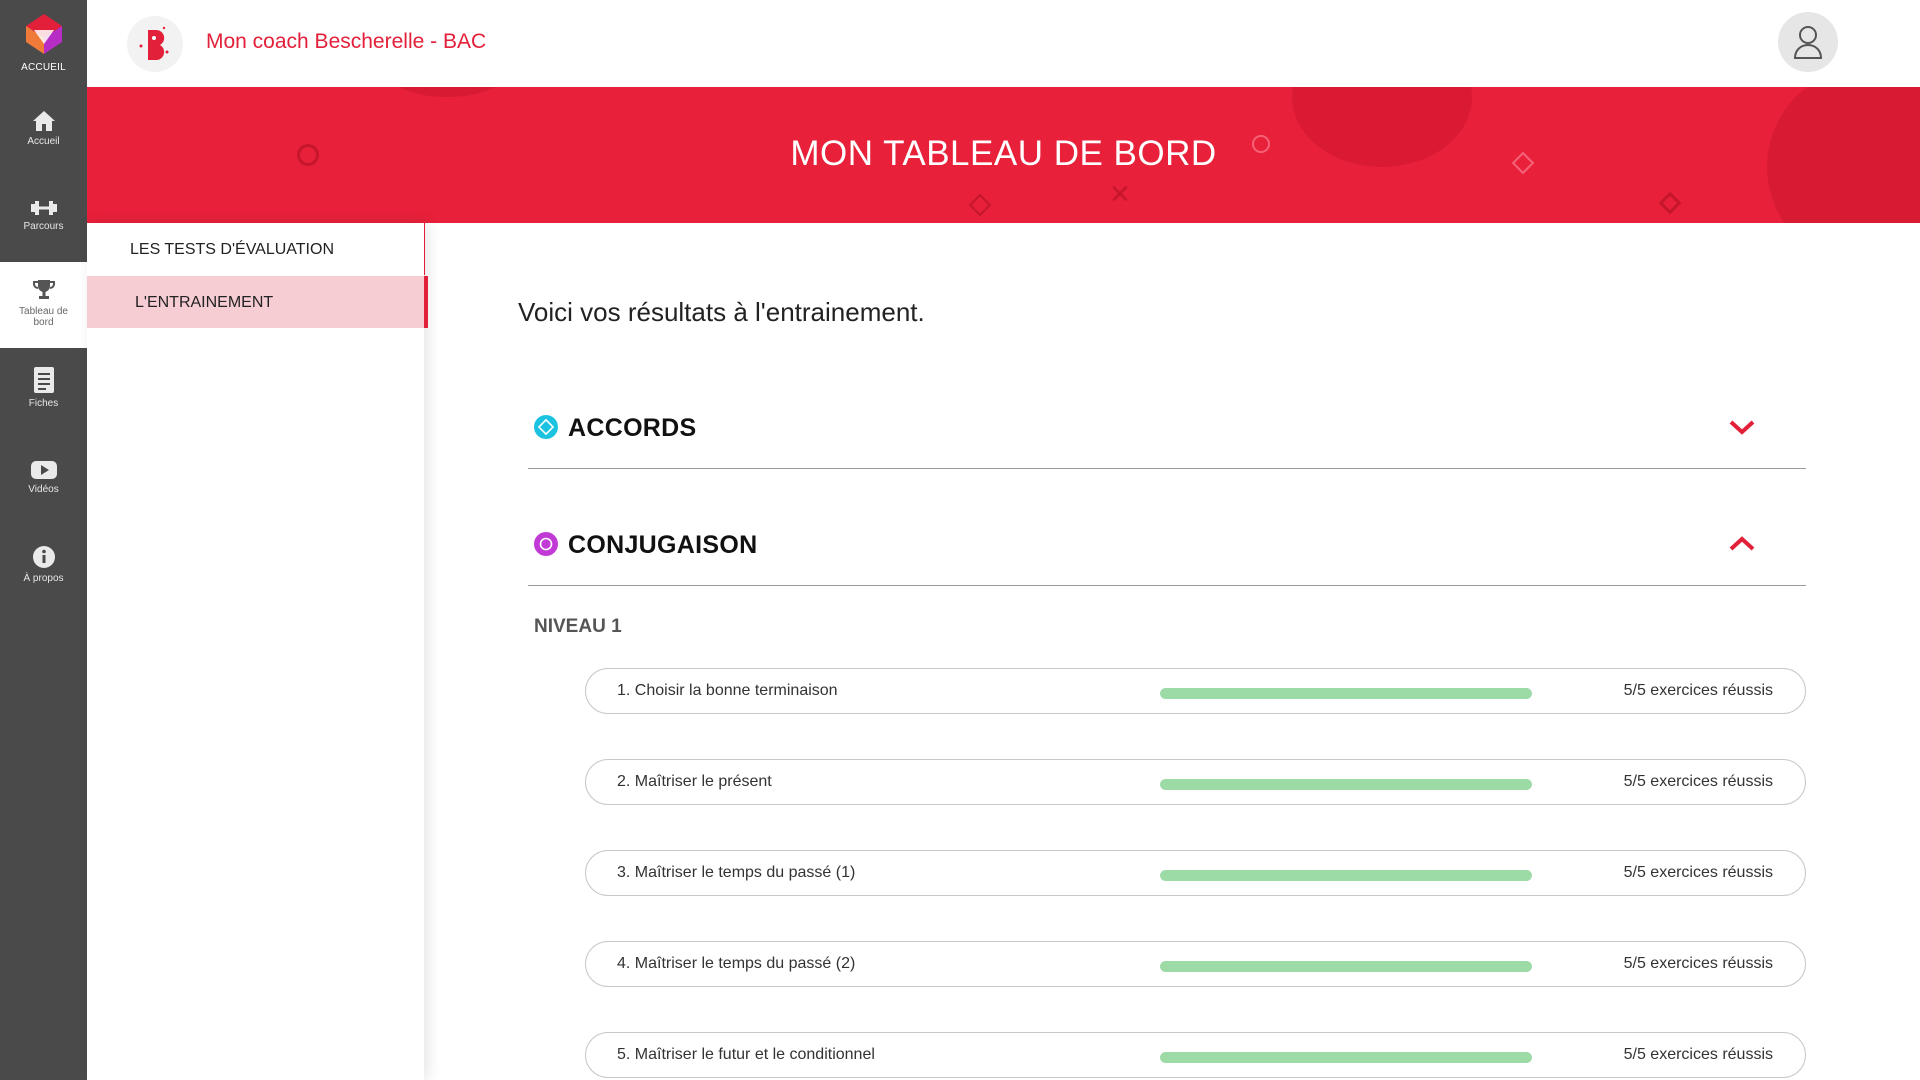 The width and height of the screenshot is (1920, 1080). I want to click on rail-item-a-propos: À propos, so click(43, 564).